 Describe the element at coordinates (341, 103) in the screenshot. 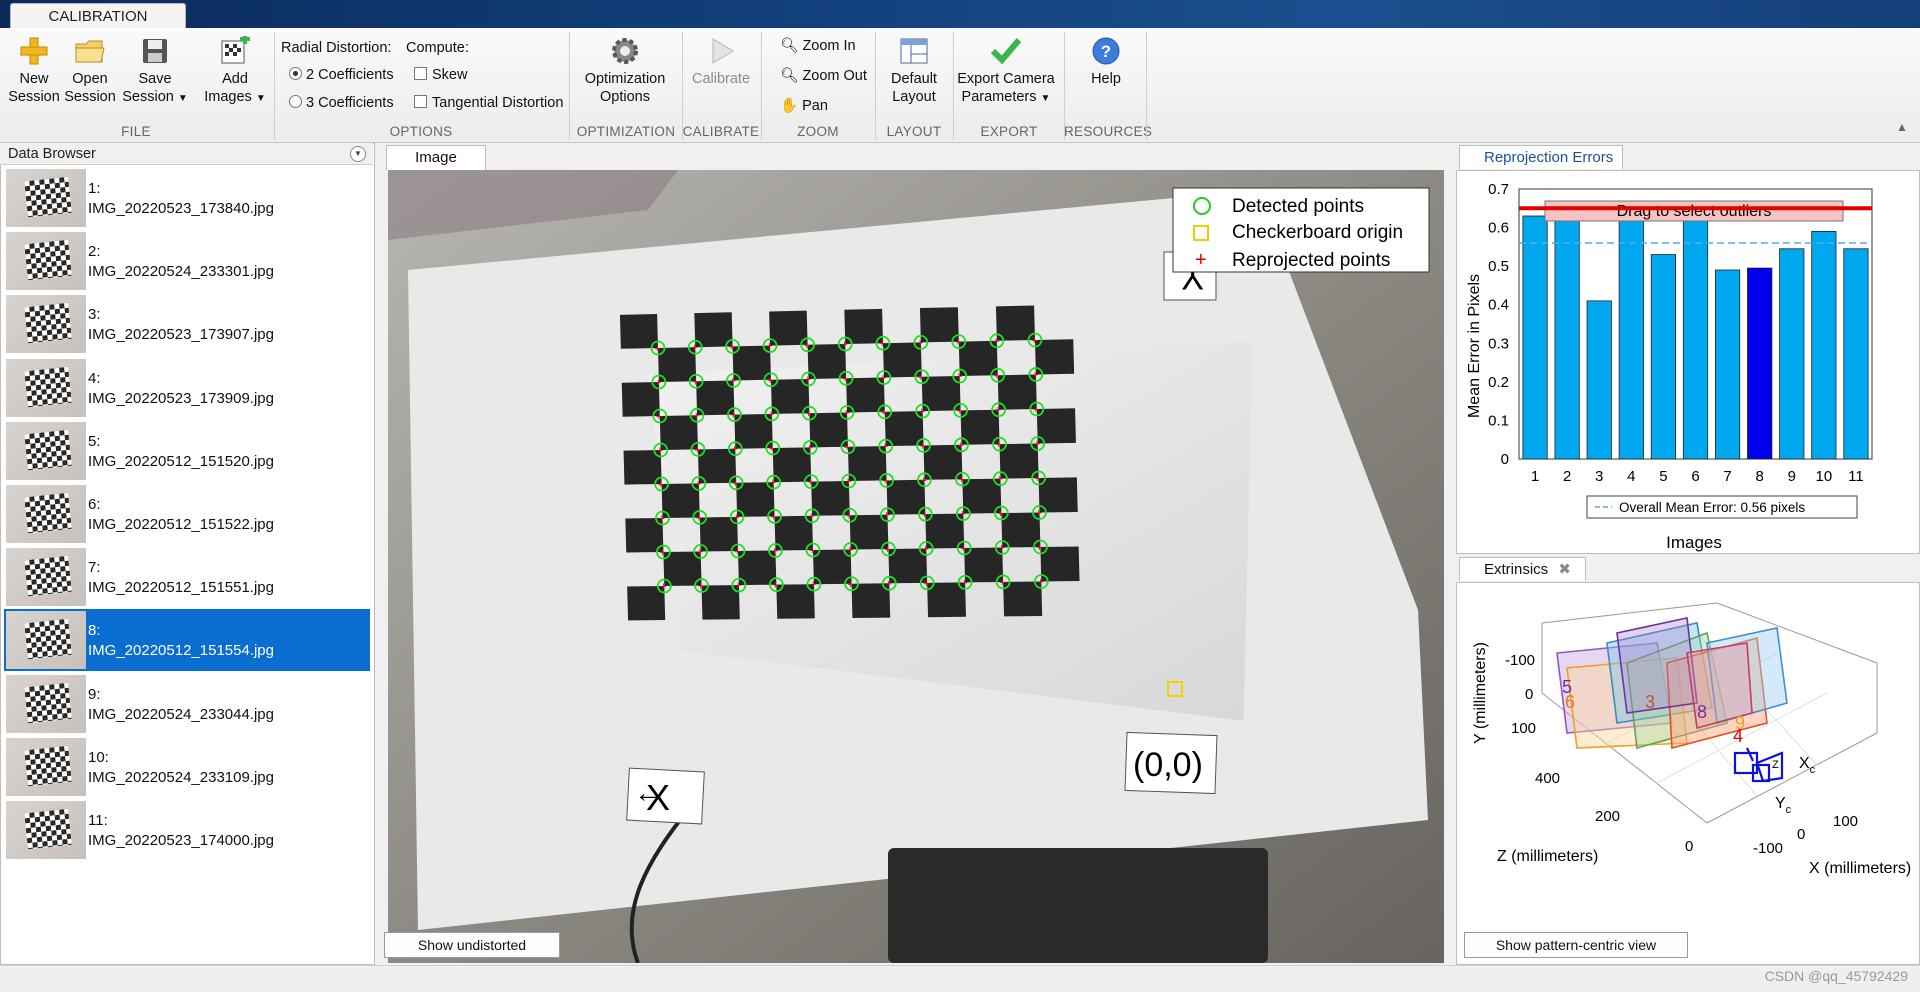

I see `radio-3-coefficients: 3 Coefficients` at that location.